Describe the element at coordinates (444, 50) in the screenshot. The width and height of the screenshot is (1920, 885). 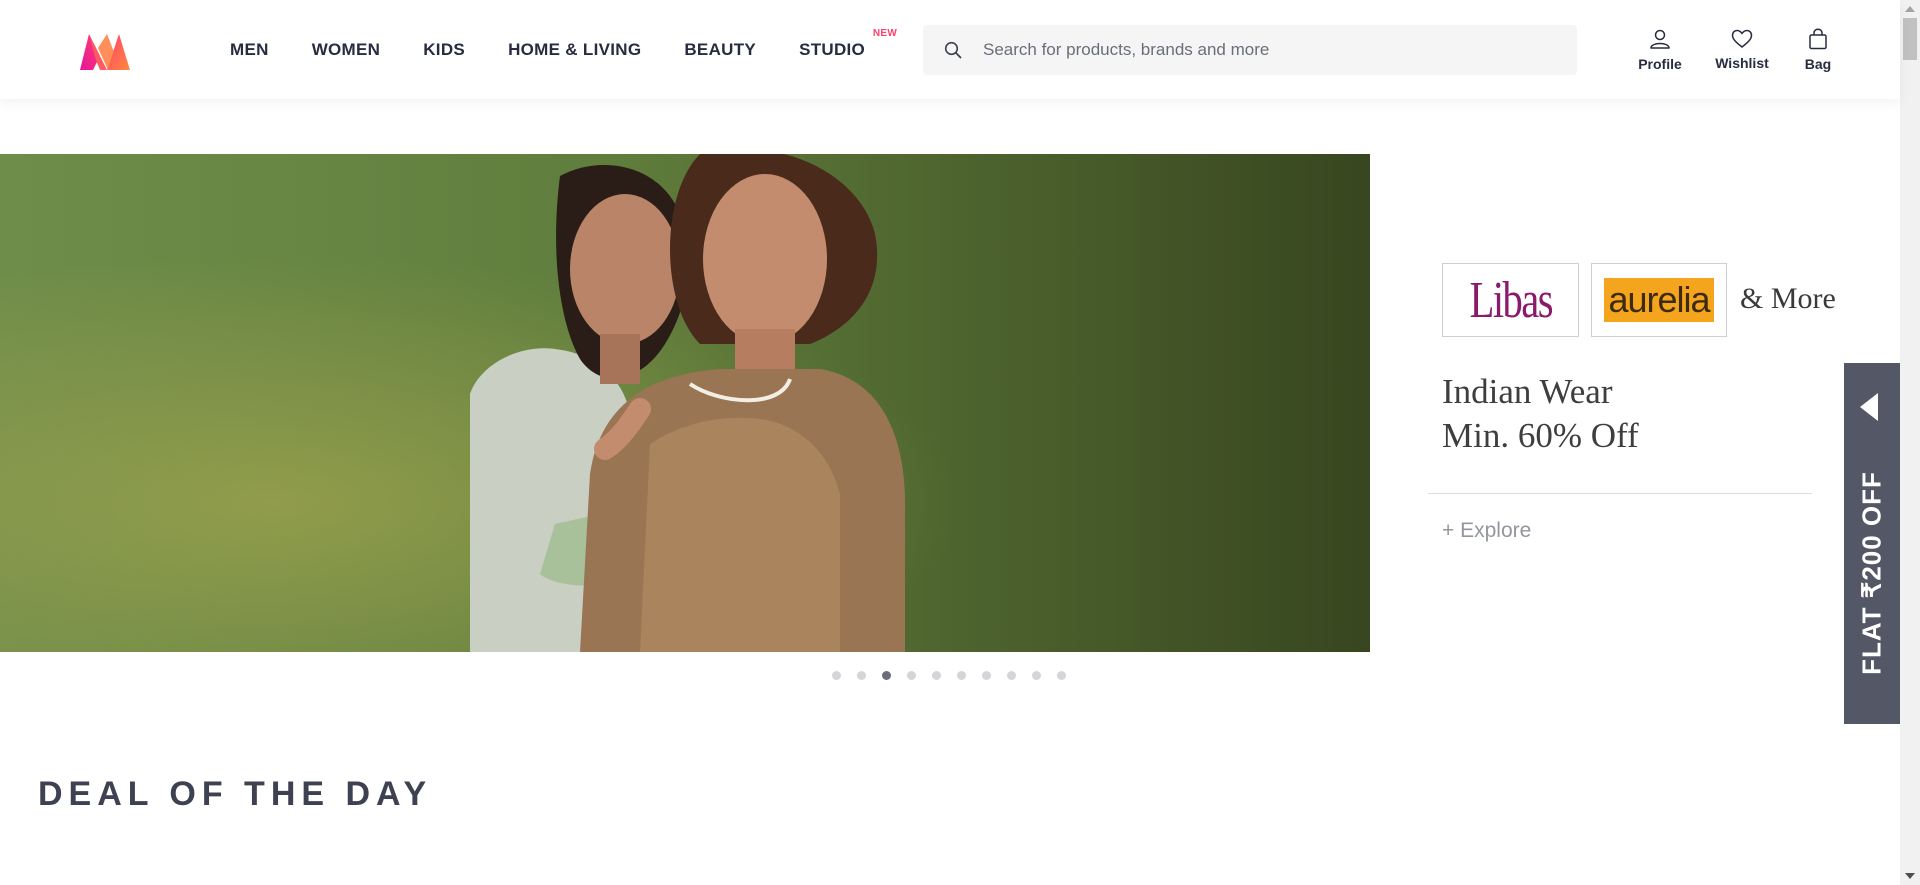
I see `nav-kids: KIDS` at that location.